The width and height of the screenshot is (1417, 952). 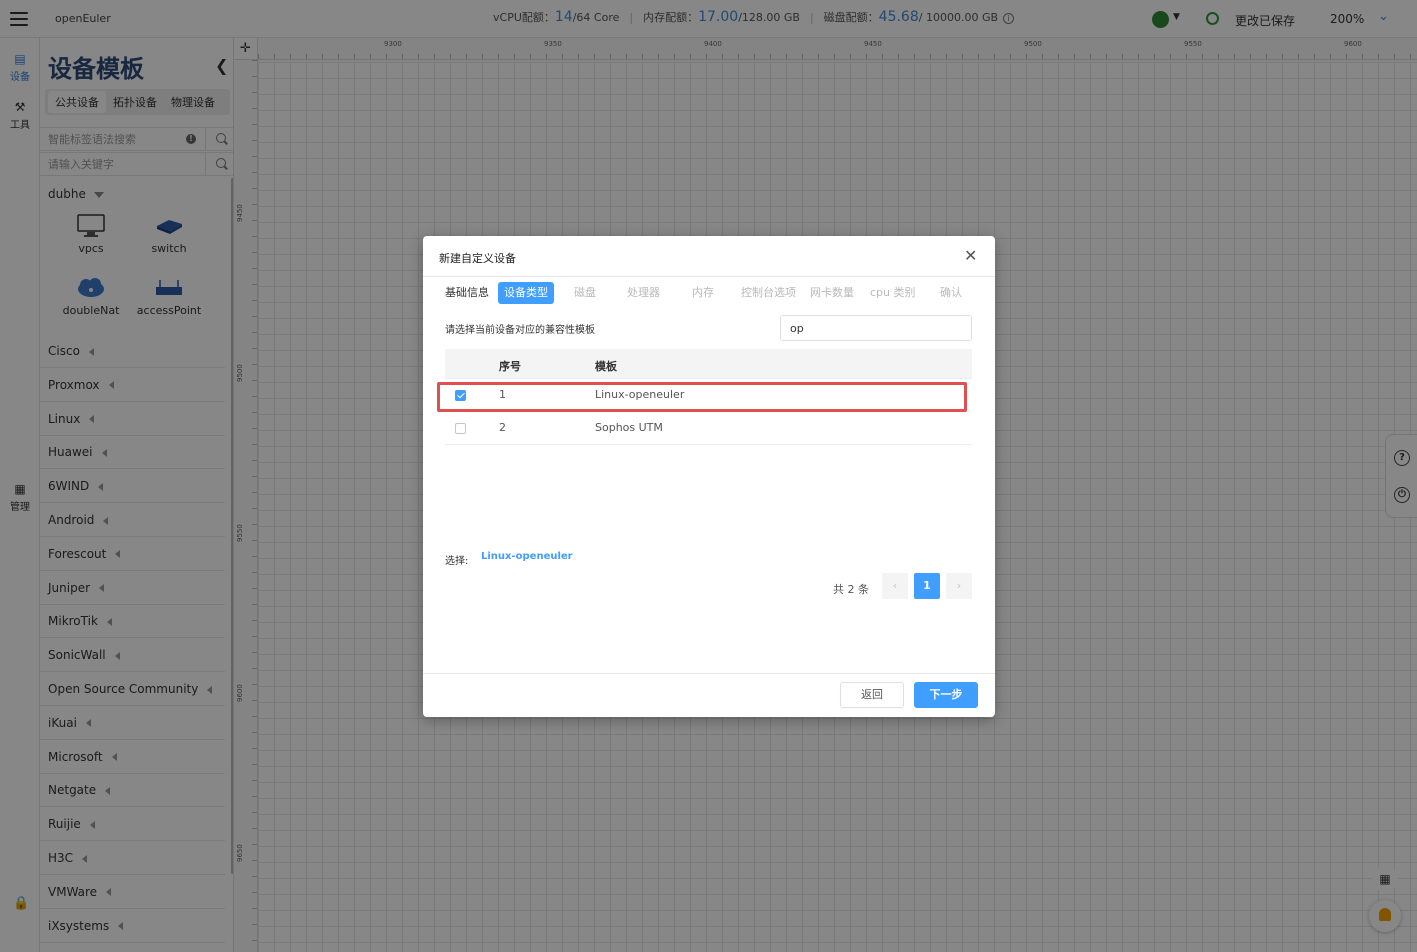 What do you see at coordinates (927, 586) in the screenshot?
I see `page-number: 1` at bounding box center [927, 586].